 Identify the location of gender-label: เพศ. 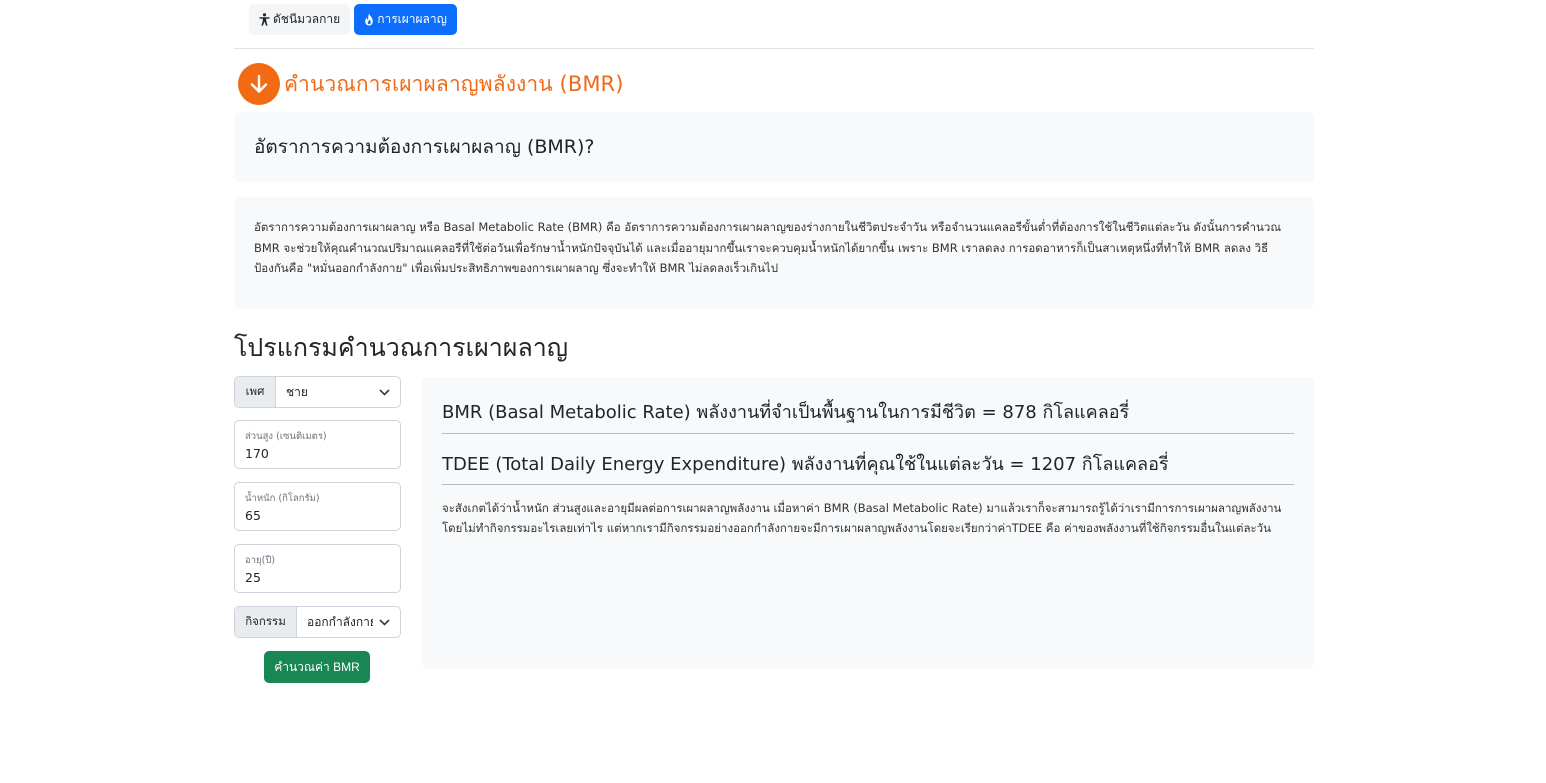
(255, 392).